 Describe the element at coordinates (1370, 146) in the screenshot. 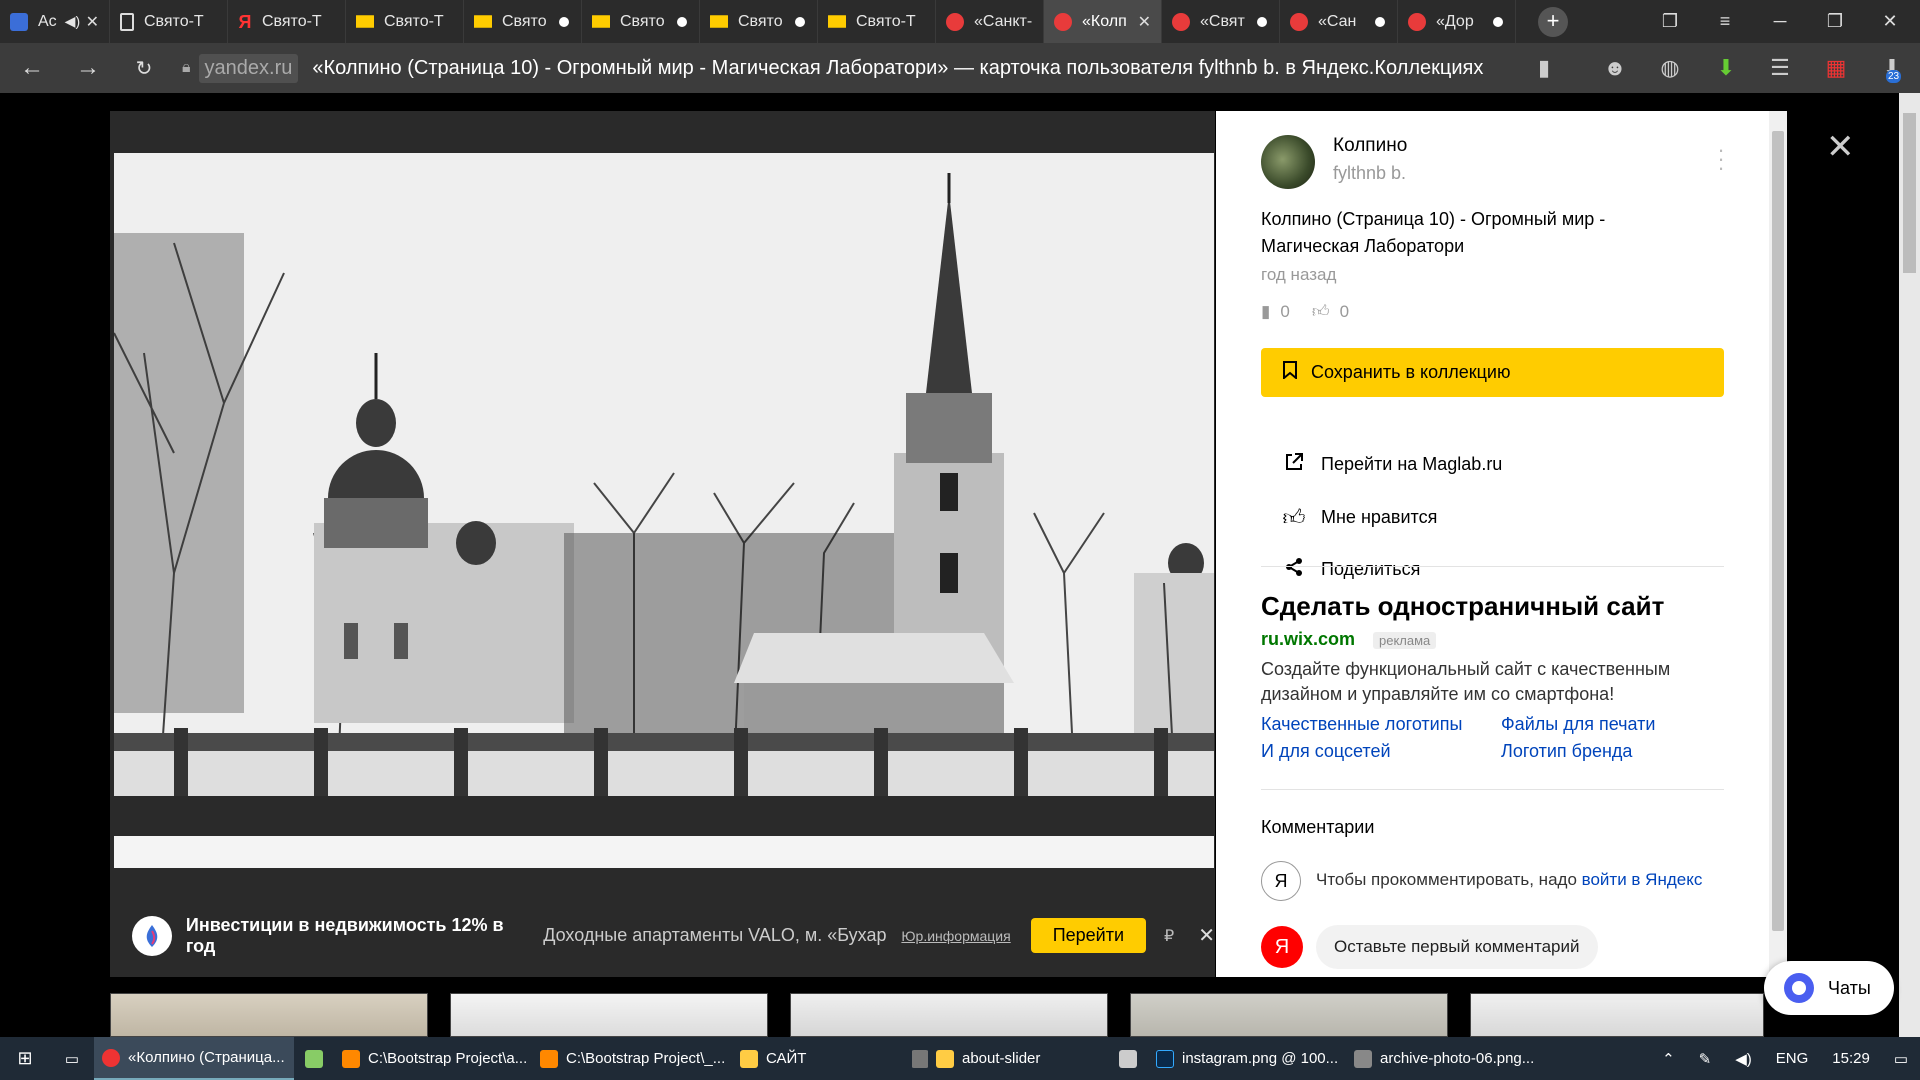

I see `author-name: Колпино` at that location.